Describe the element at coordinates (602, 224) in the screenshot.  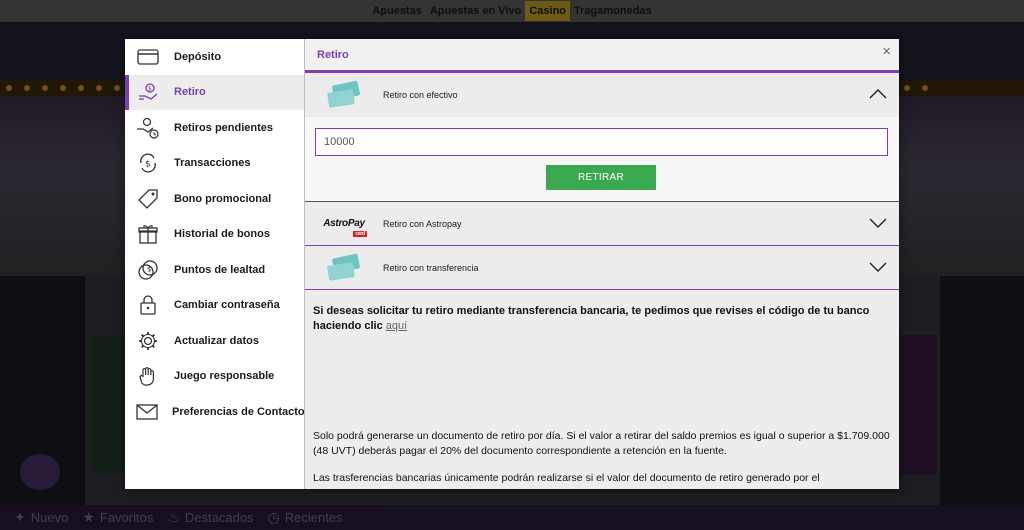
I see `method-astropay-header: AstroPay card Retiro con Astropay` at that location.